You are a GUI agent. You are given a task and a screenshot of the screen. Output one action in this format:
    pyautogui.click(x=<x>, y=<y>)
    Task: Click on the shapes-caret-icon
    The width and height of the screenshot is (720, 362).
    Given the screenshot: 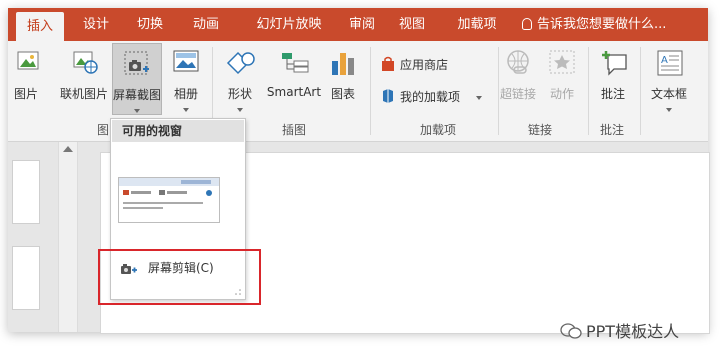 What is the action you would take?
    pyautogui.click(x=240, y=108)
    